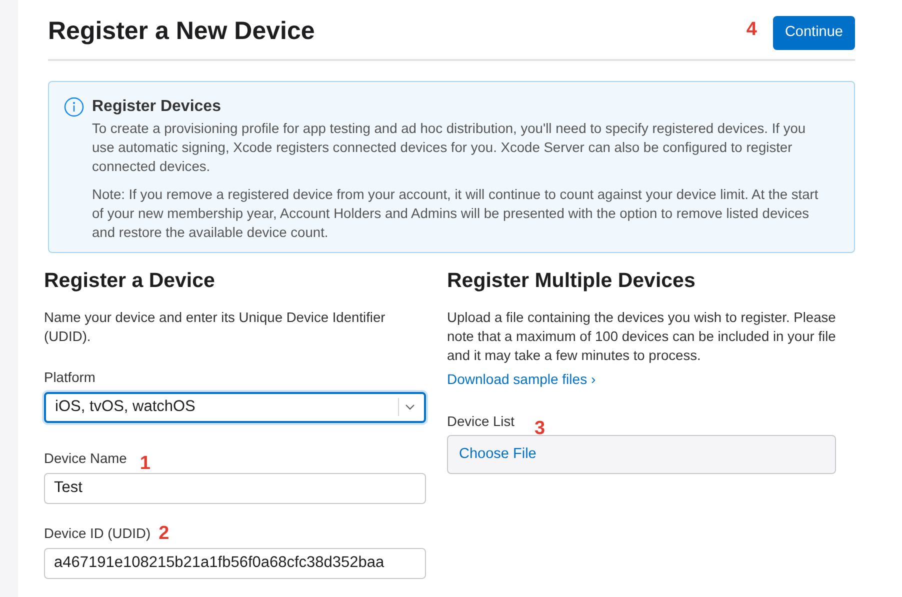 Image resolution: width=902 pixels, height=597 pixels. I want to click on field-label: Platform, so click(70, 377).